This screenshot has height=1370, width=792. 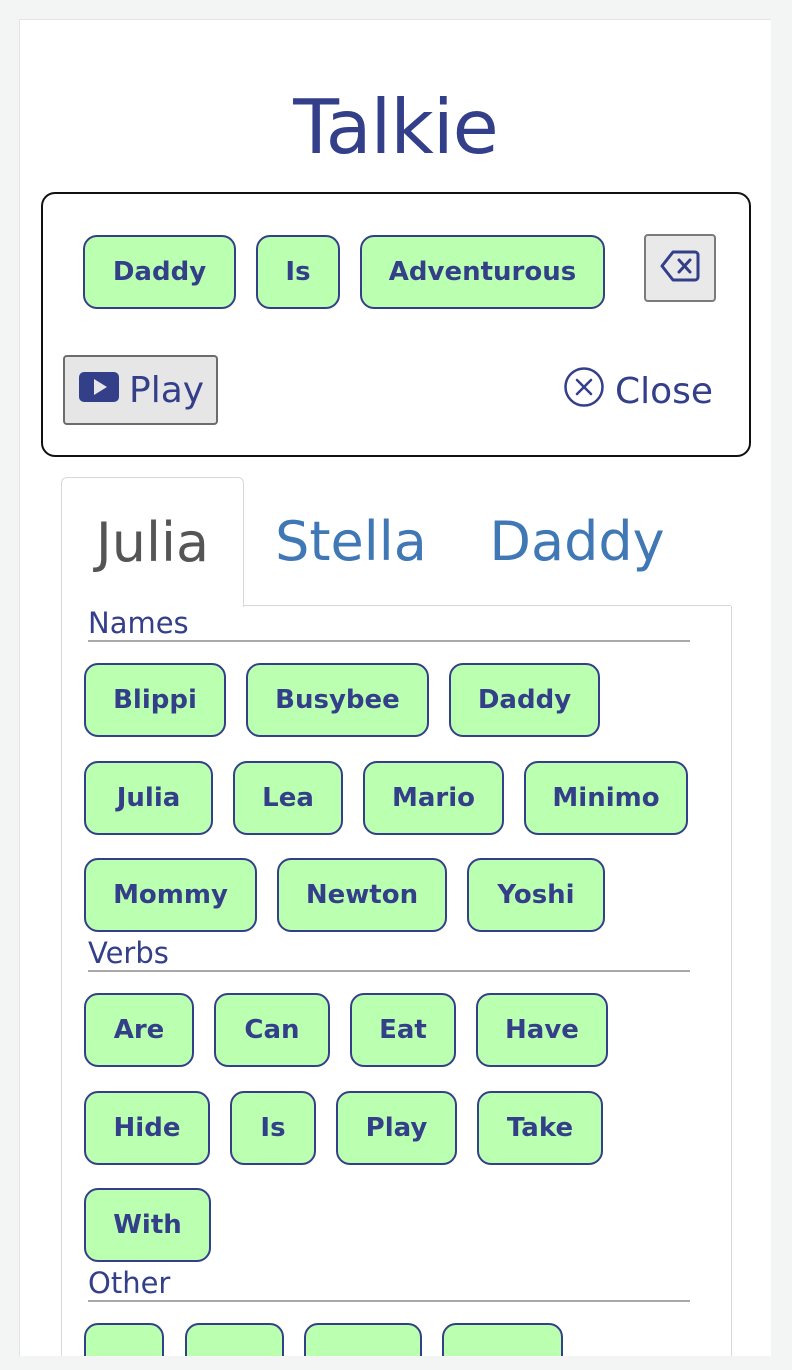 I want to click on tab-bar: Julia Stella Daddy, so click(x=396, y=542).